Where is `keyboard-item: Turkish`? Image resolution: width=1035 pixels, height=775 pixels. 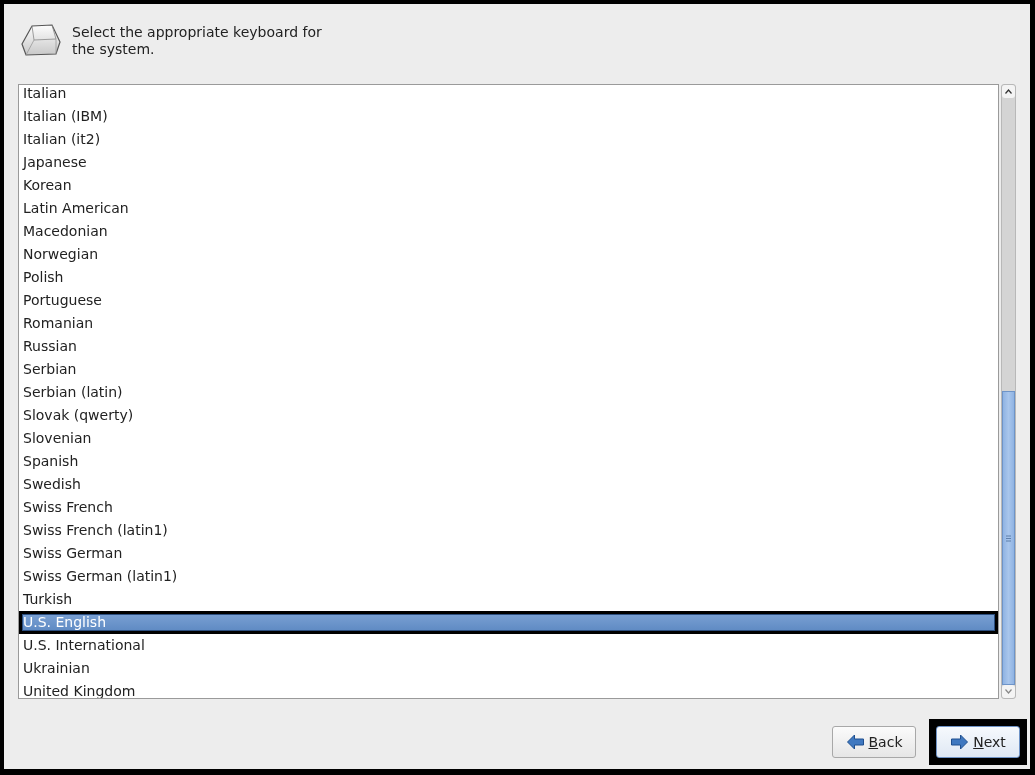
keyboard-item: Turkish is located at coordinates (508, 599).